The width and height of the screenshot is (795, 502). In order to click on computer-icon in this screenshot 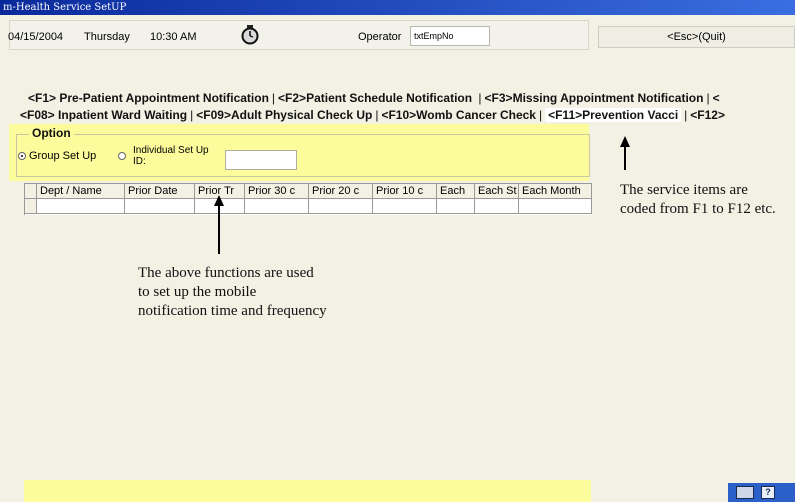, I will do `click(745, 492)`.